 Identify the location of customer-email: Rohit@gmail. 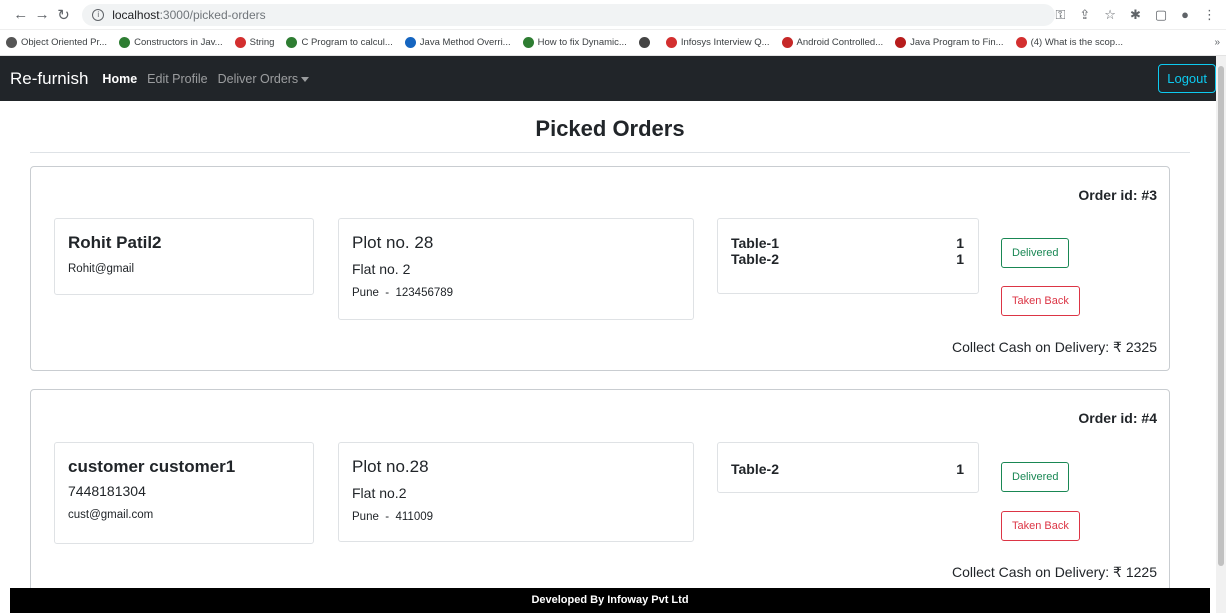
(101, 269).